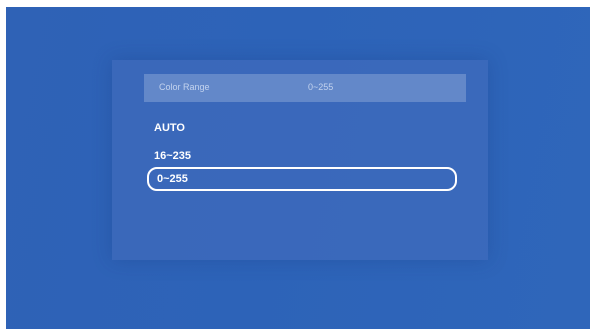 This screenshot has width=592, height=332. Describe the element at coordinates (296, 128) in the screenshot. I see `option-auto: AUTO` at that location.